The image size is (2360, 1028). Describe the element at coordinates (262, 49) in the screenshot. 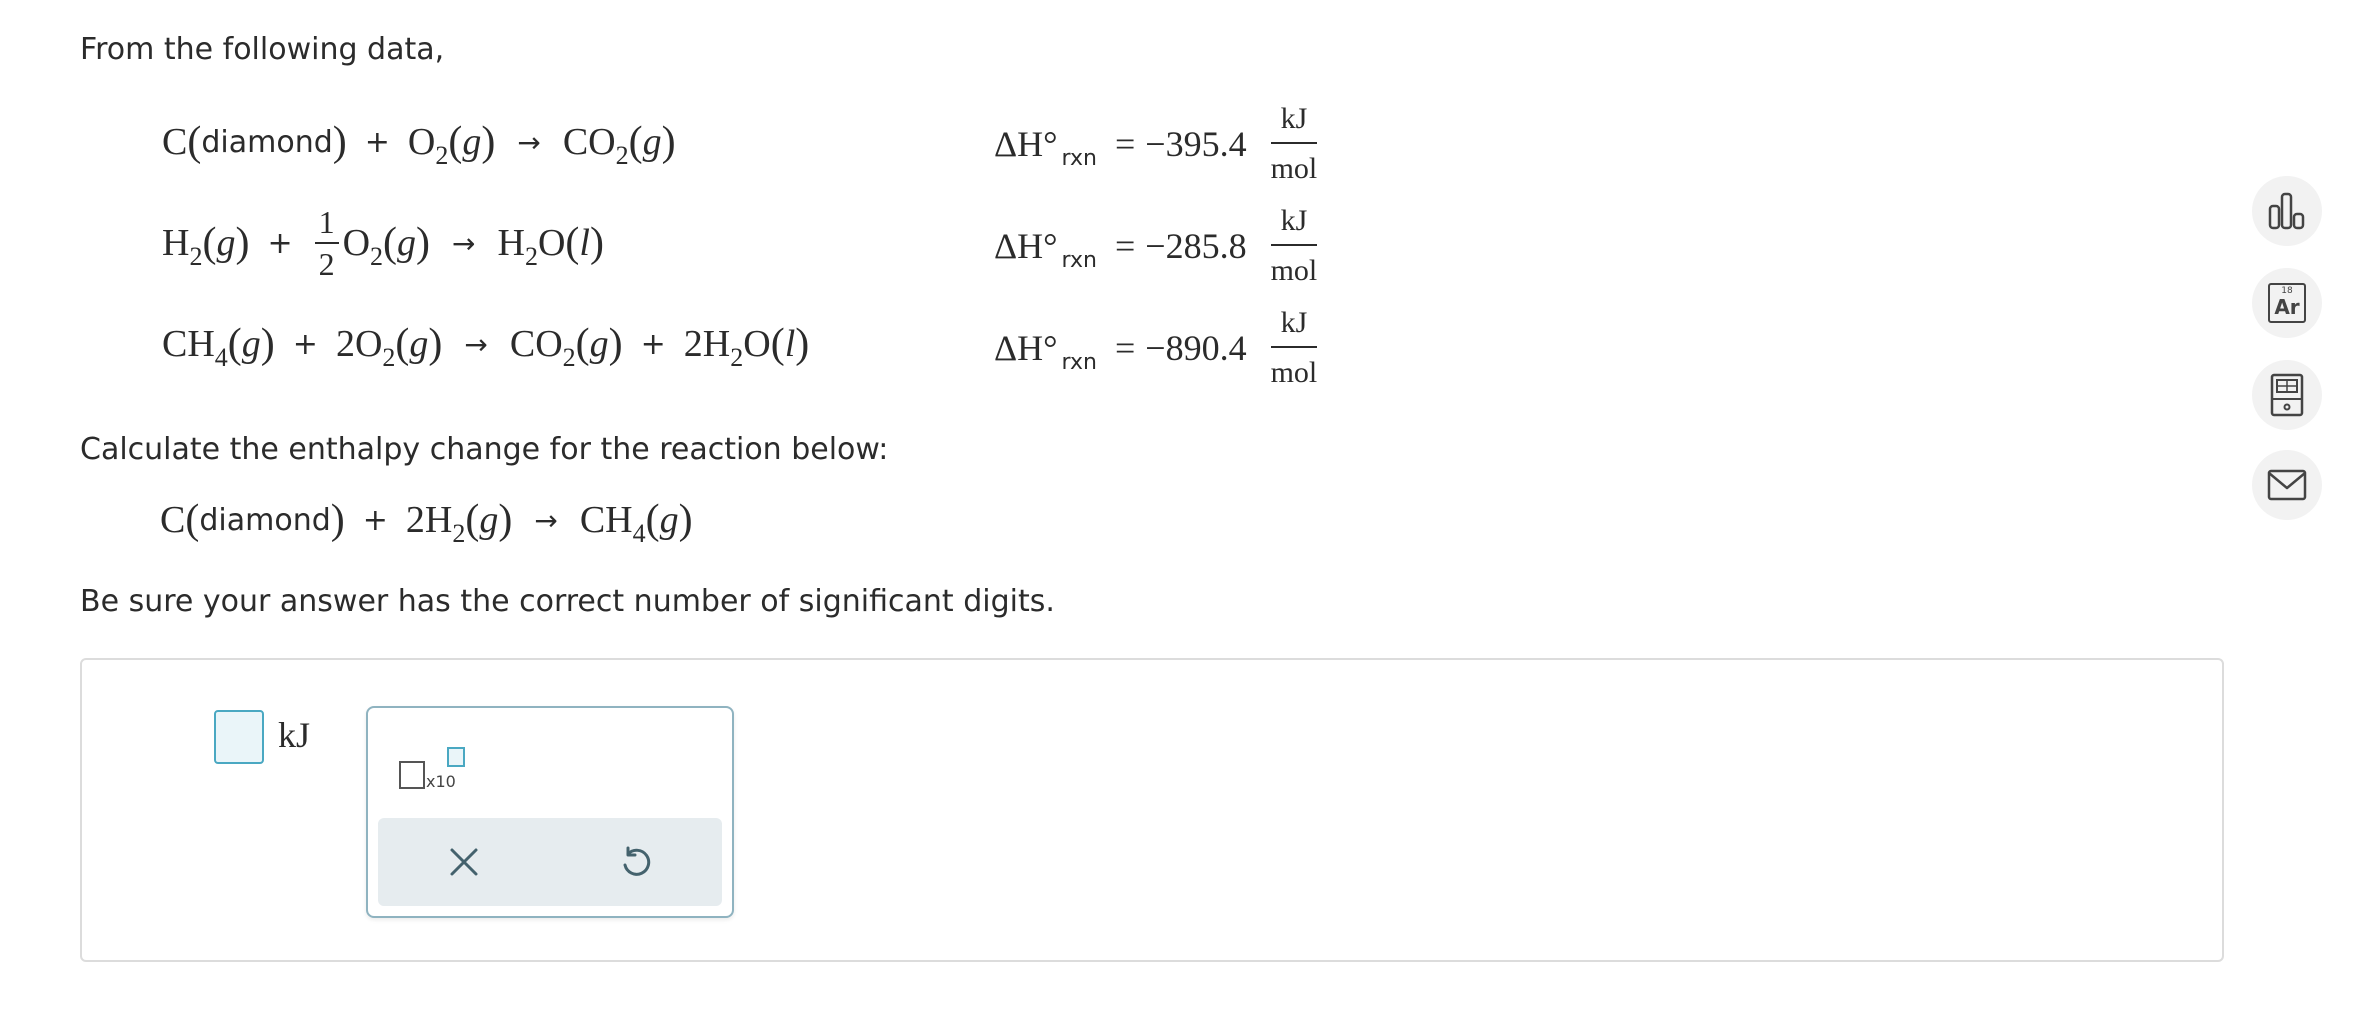

I see `intro-text: From the following data,` at that location.